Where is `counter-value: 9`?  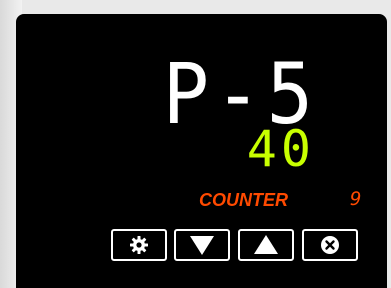 counter-value: 9 is located at coordinates (356, 199).